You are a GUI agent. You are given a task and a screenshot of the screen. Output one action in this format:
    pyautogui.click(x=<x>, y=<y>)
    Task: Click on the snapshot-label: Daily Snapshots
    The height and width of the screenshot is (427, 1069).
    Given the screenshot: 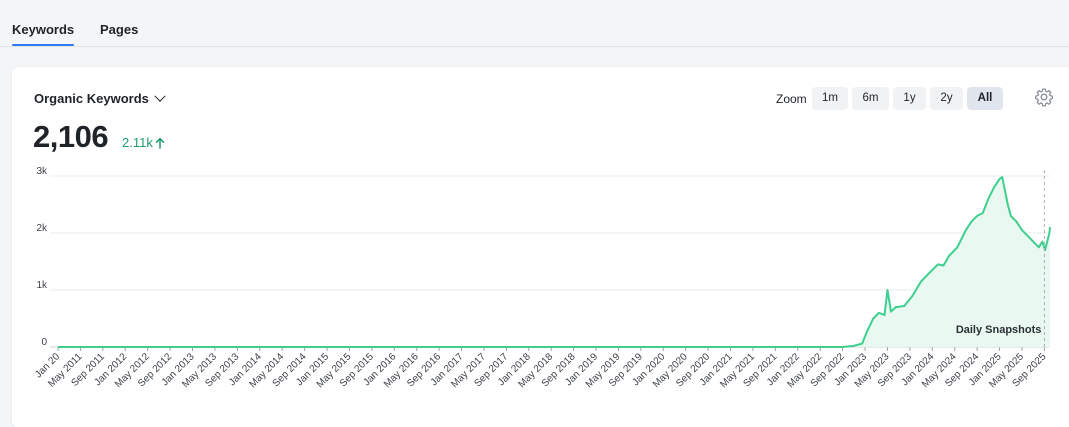 What is the action you would take?
    pyautogui.click(x=999, y=330)
    